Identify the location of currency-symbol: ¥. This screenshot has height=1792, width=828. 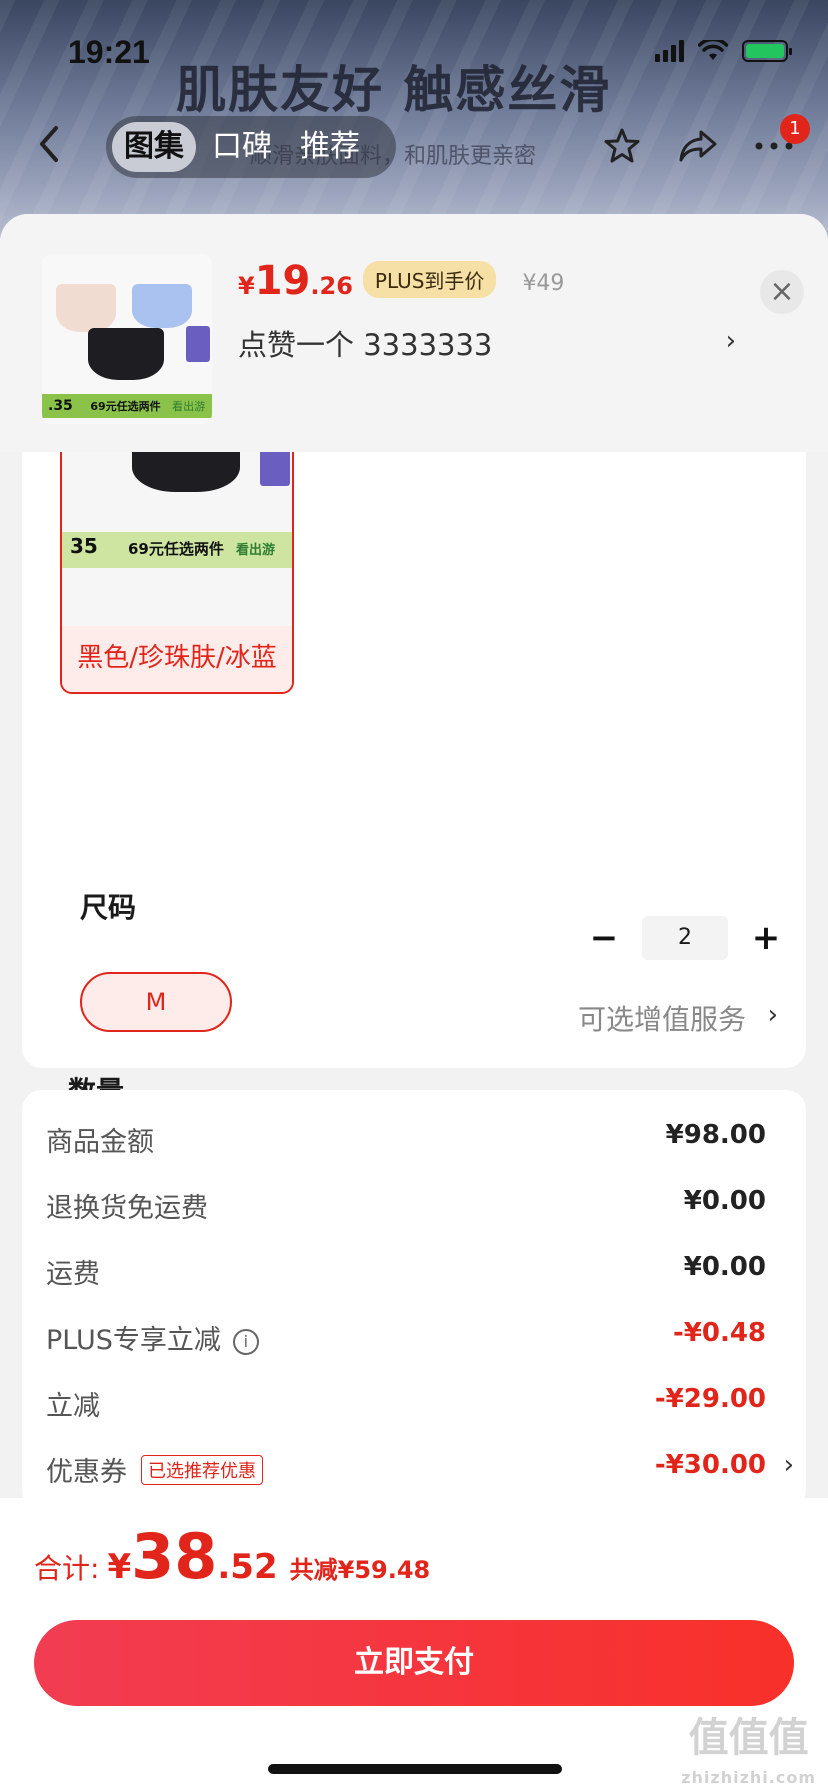
(246, 286).